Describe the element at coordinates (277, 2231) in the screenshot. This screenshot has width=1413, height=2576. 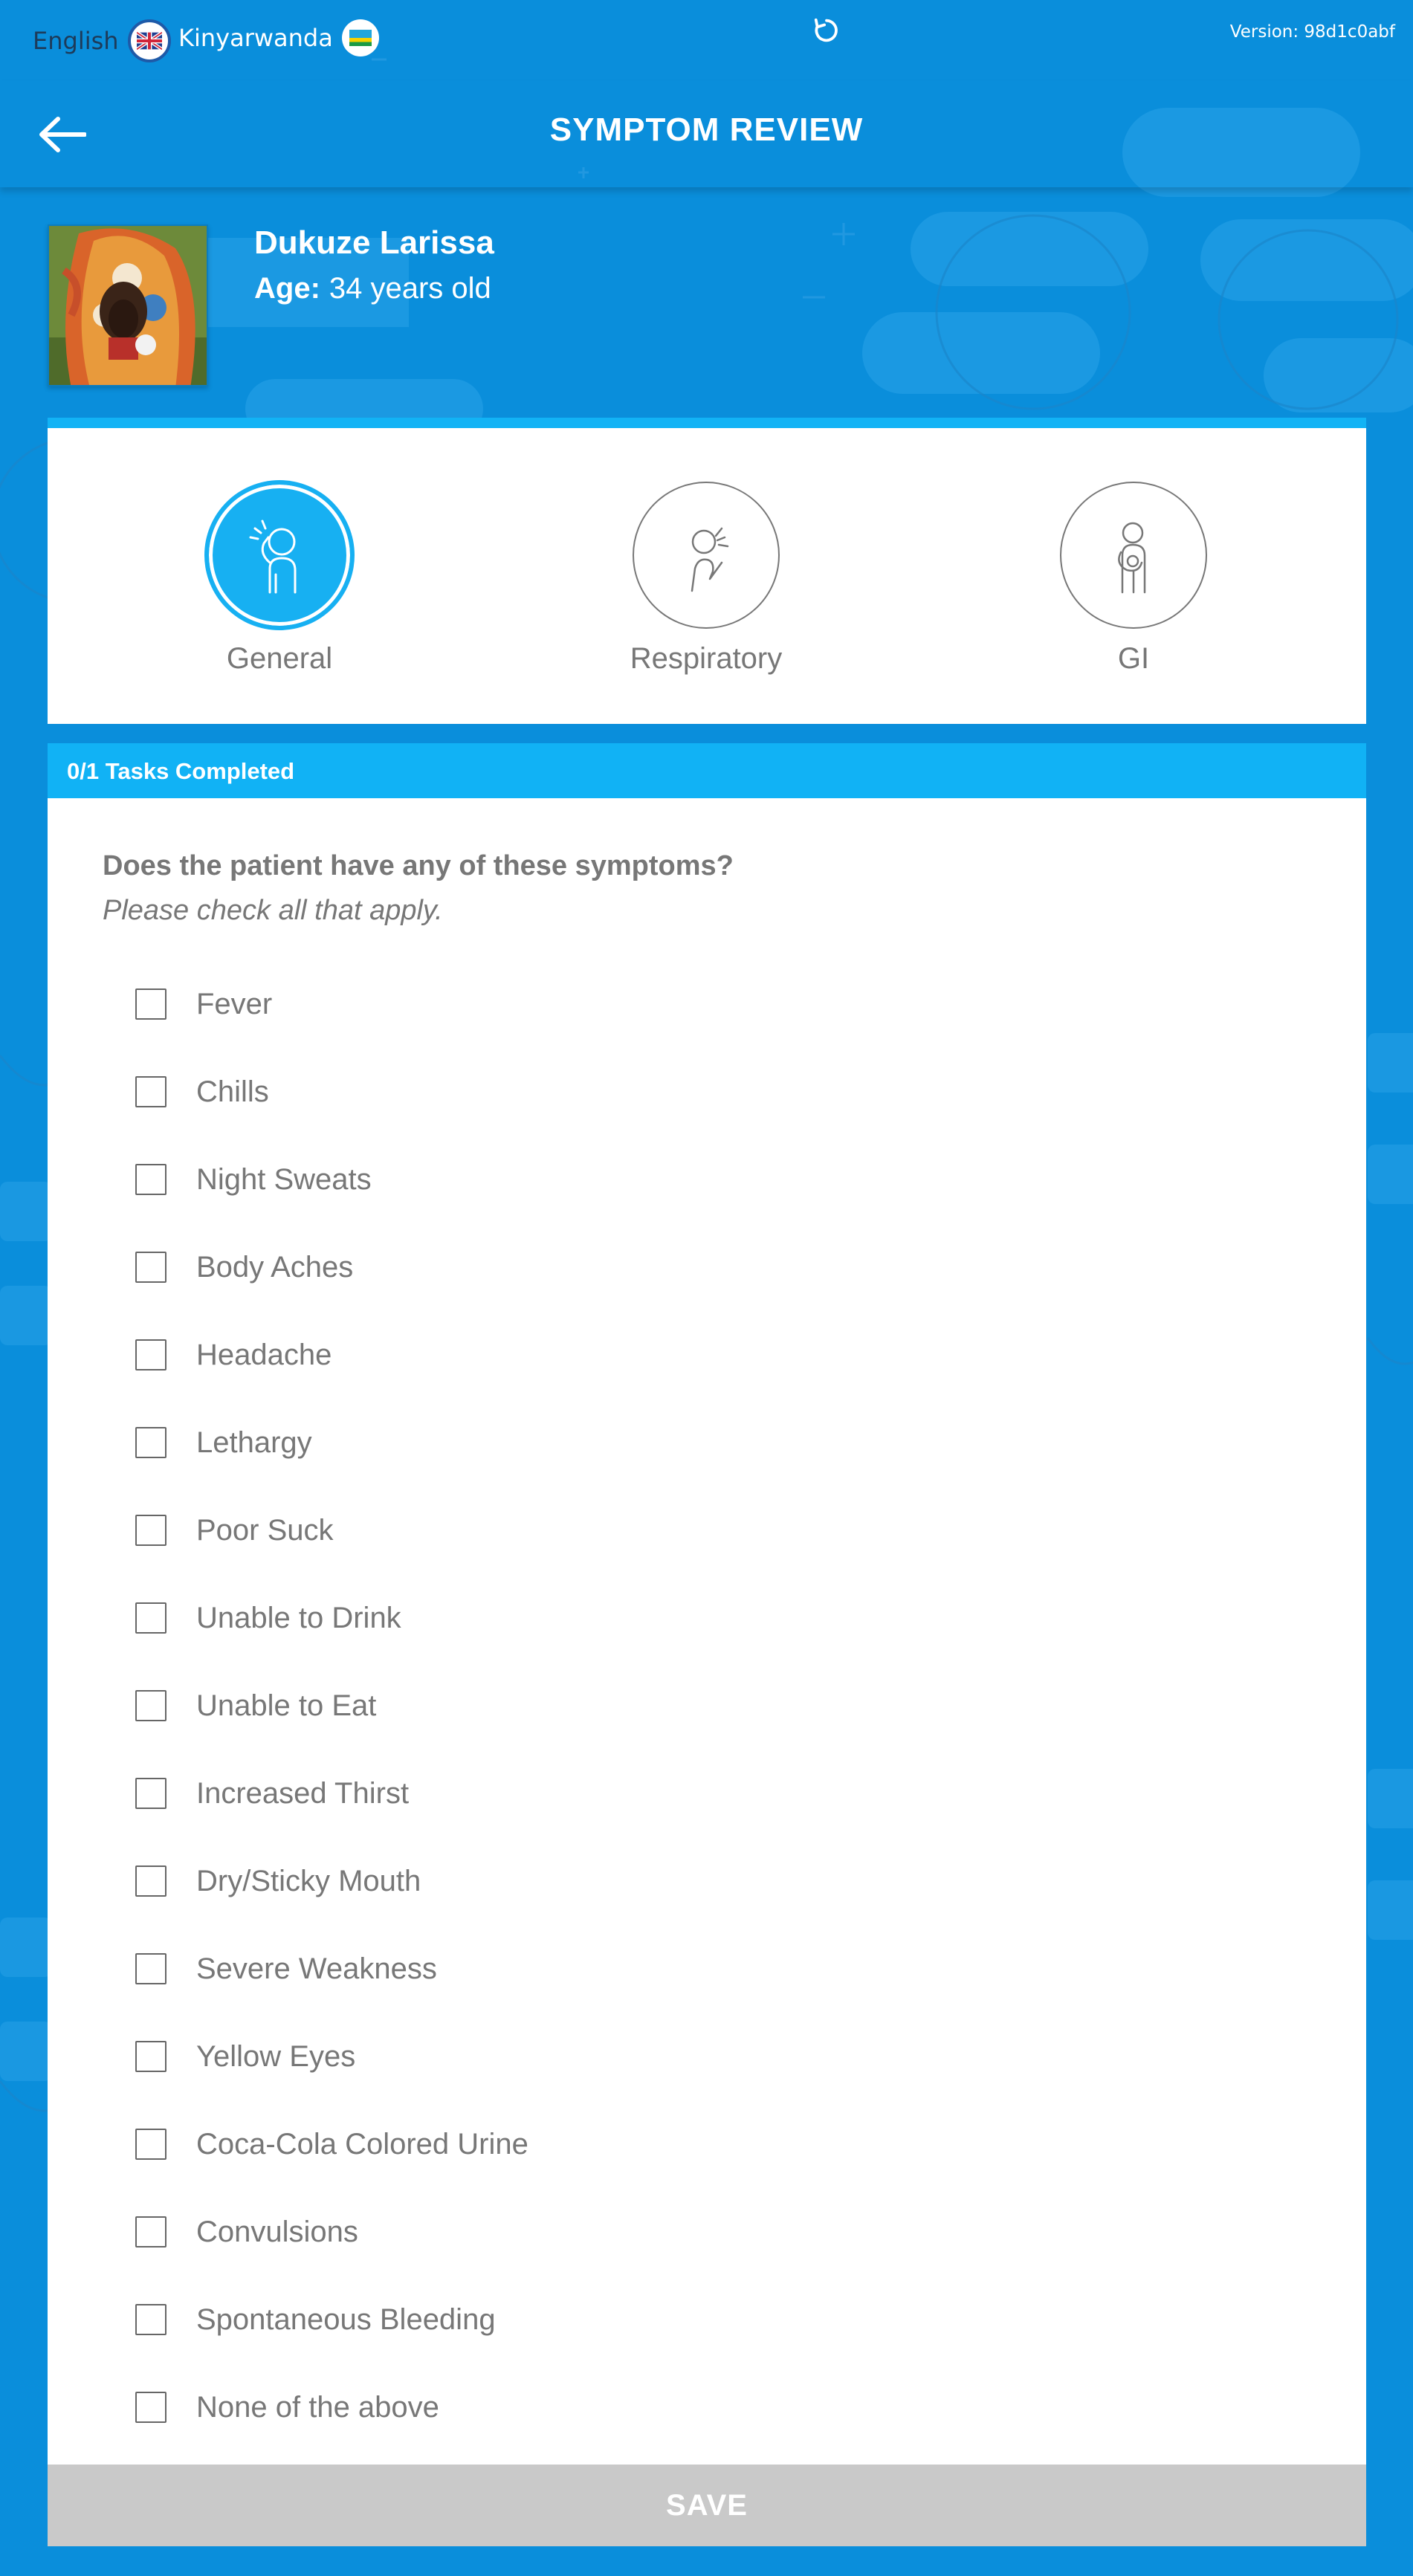
I see `option-label: Convulsions` at that location.